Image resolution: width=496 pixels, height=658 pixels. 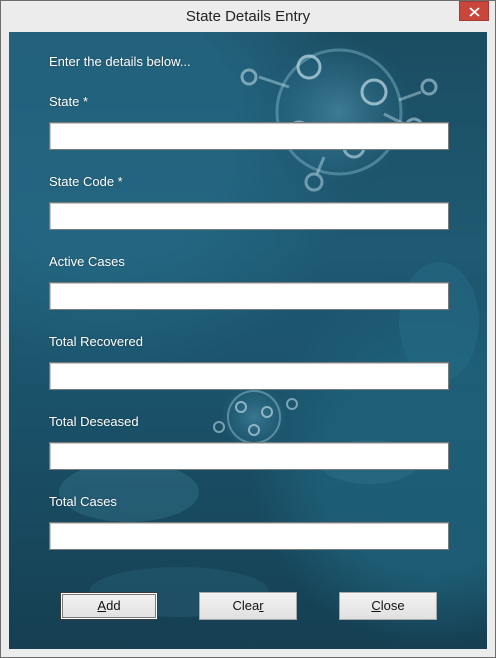 I want to click on clear-button-label-pre: Clea, so click(x=246, y=605).